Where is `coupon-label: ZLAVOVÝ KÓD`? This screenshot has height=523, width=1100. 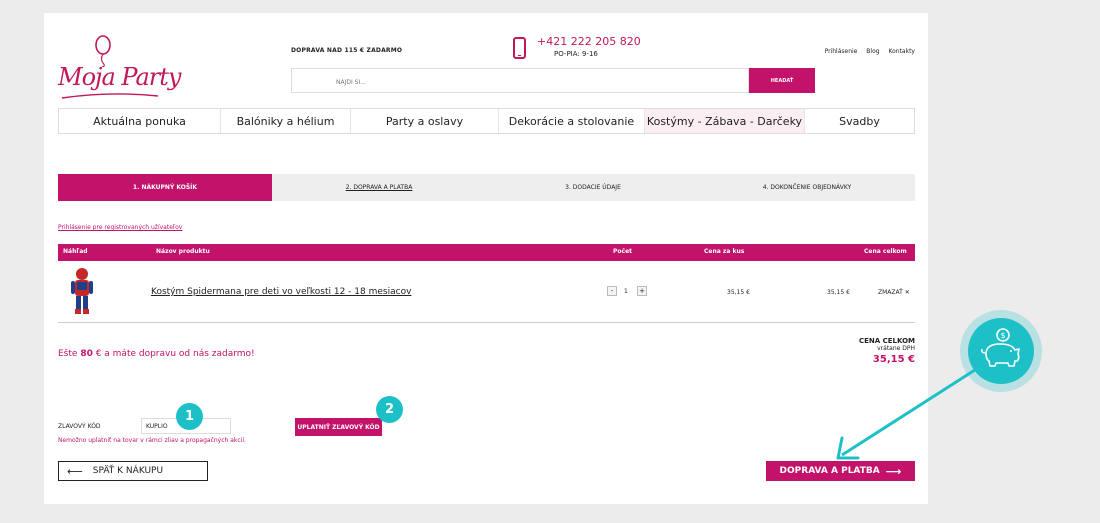
coupon-label: ZLAVOVÝ KÓD is located at coordinates (79, 426).